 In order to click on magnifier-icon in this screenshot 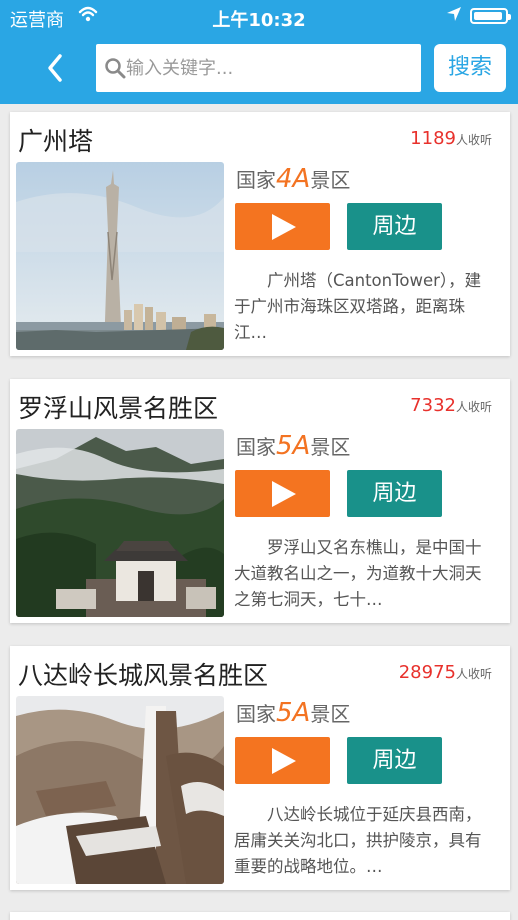, I will do `click(115, 68)`.